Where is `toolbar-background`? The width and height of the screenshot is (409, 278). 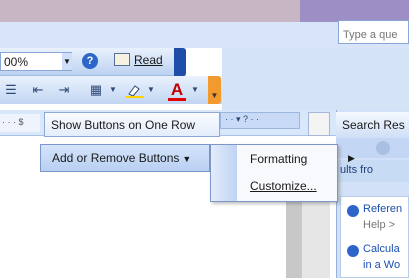
toolbar-background is located at coordinates (315, 79).